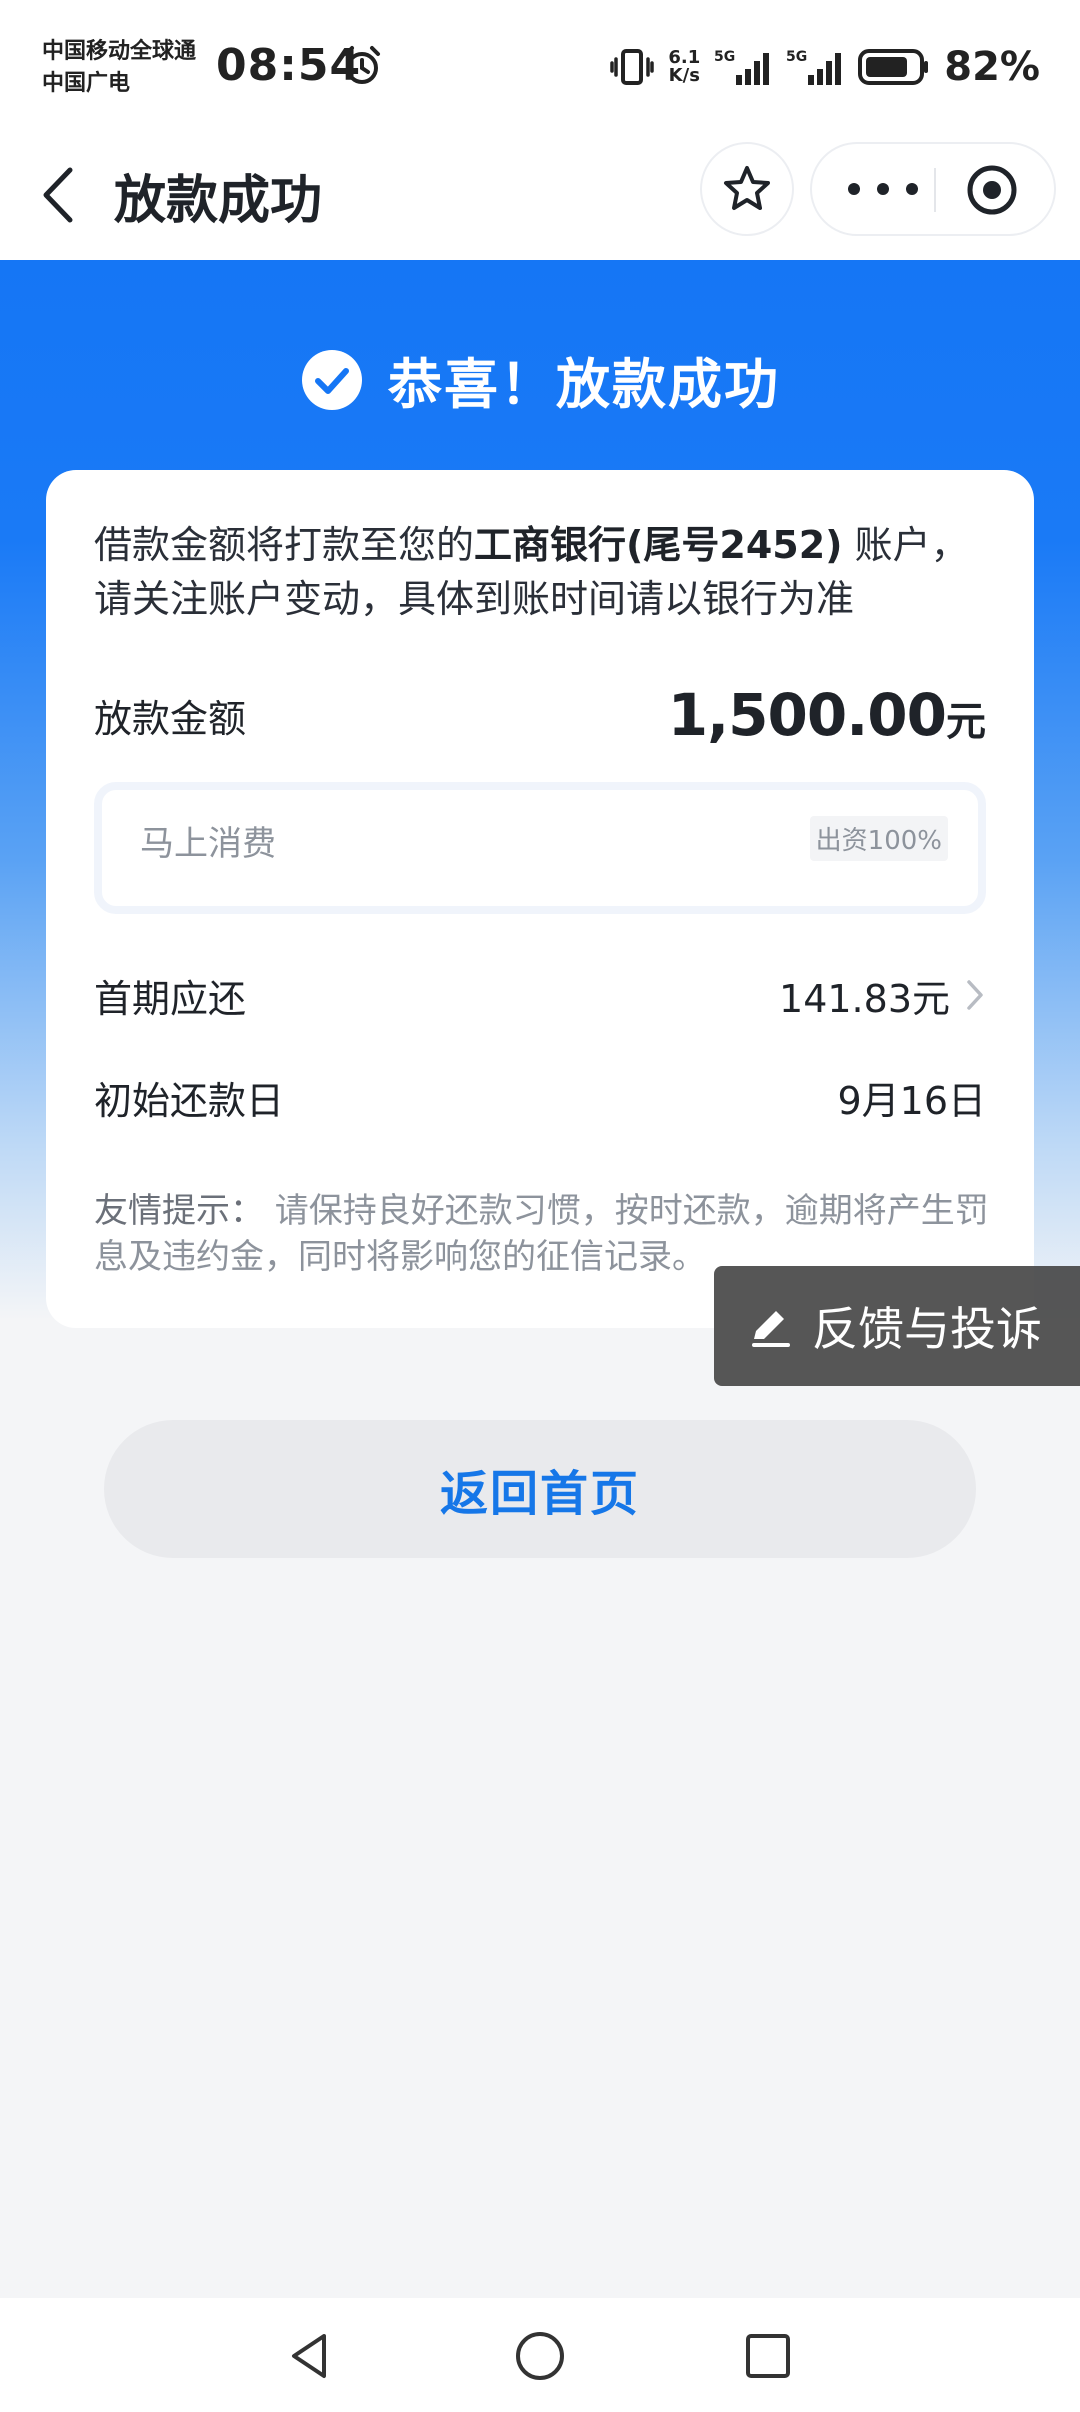  What do you see at coordinates (332, 379) in the screenshot?
I see `check-circle-icon` at bounding box center [332, 379].